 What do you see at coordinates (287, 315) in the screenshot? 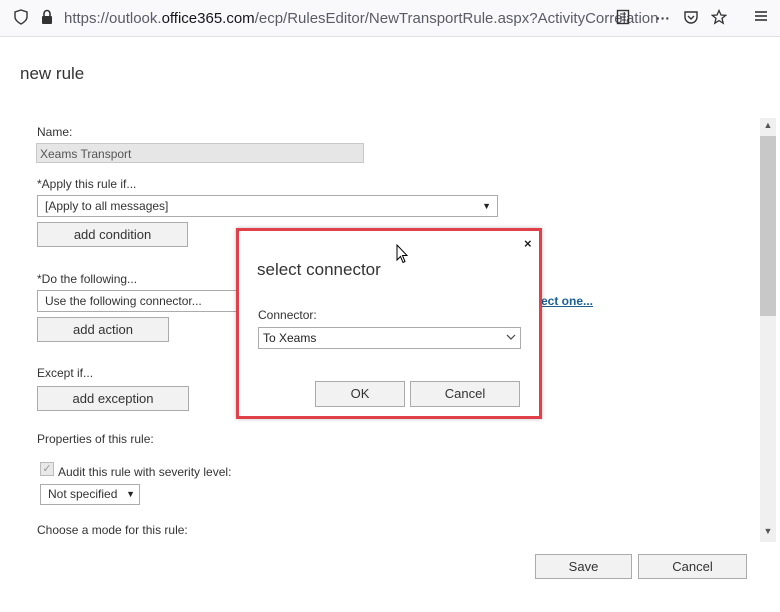
I see `connector-label: Connector:` at bounding box center [287, 315].